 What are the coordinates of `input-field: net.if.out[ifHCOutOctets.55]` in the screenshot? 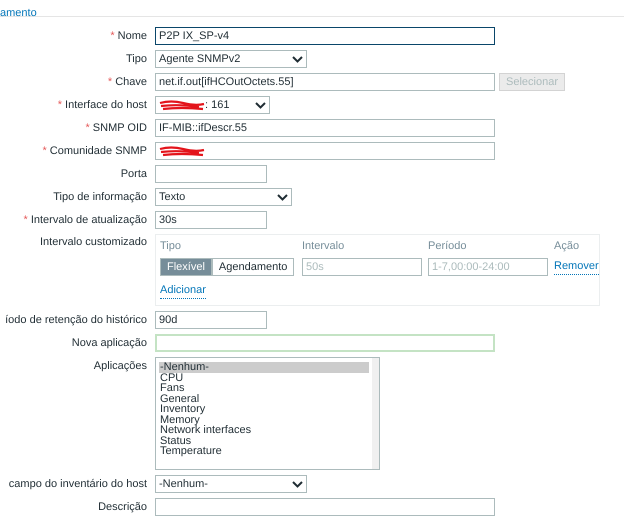 It's located at (325, 82).